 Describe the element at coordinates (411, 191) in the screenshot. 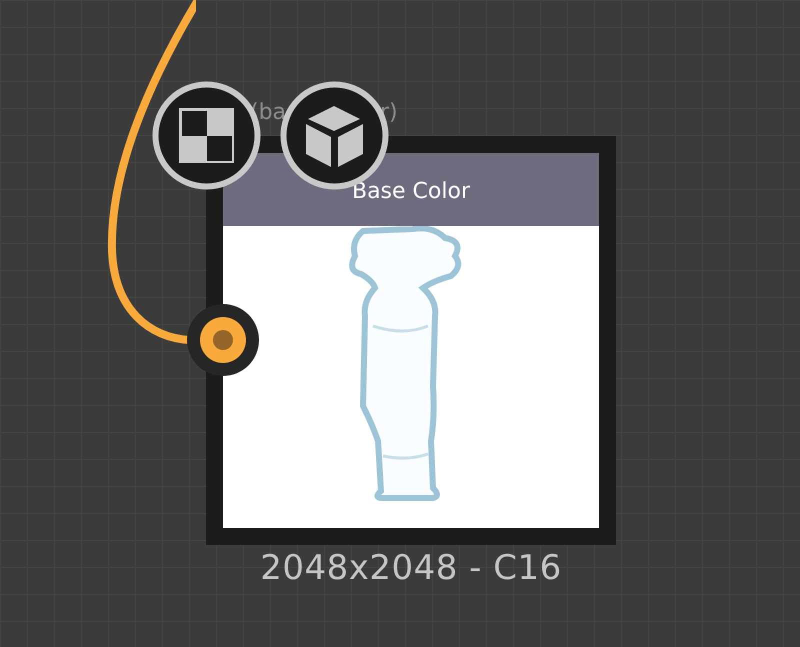

I see `node-title: Base Color` at that location.